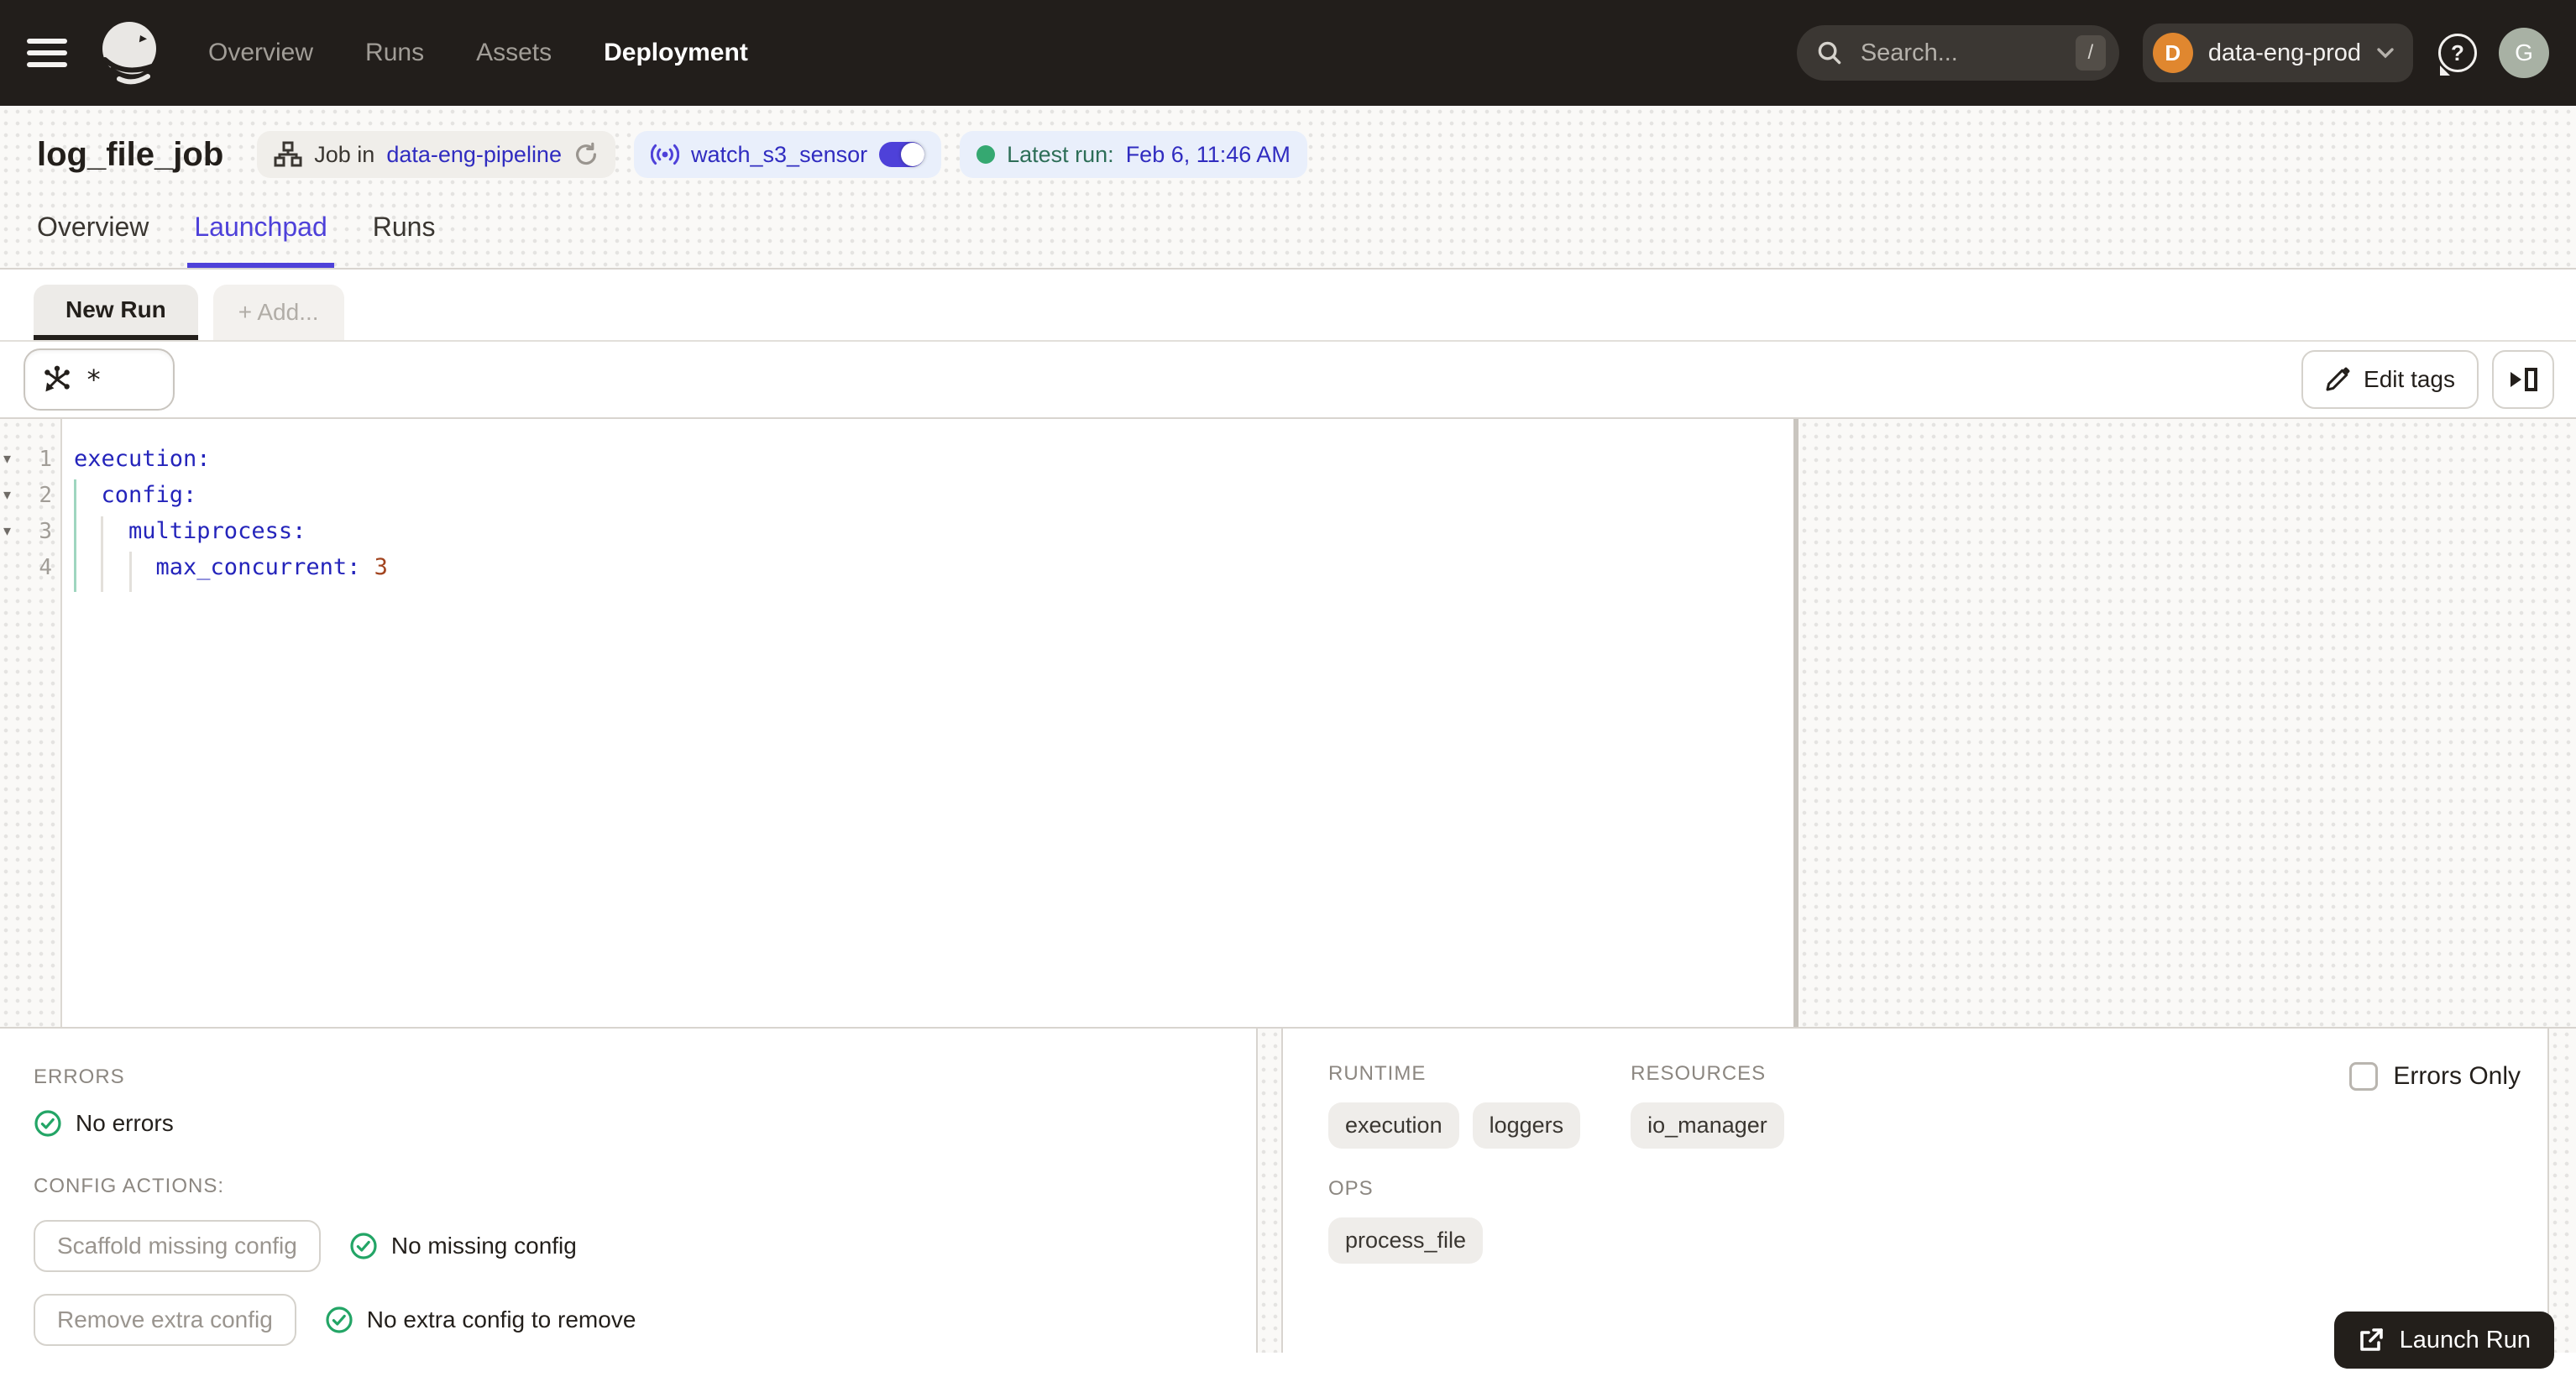  I want to click on job-location-badge: Job in data-eng-pipeline, so click(436, 154).